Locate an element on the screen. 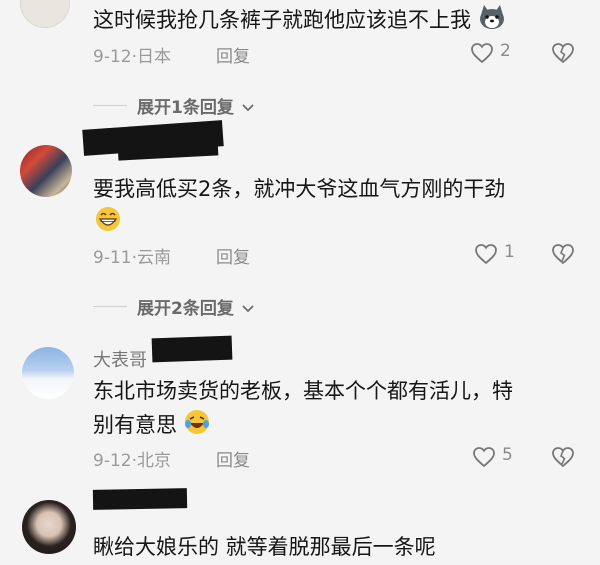 This screenshot has width=600, height=565. like-count: 5 is located at coordinates (507, 455).